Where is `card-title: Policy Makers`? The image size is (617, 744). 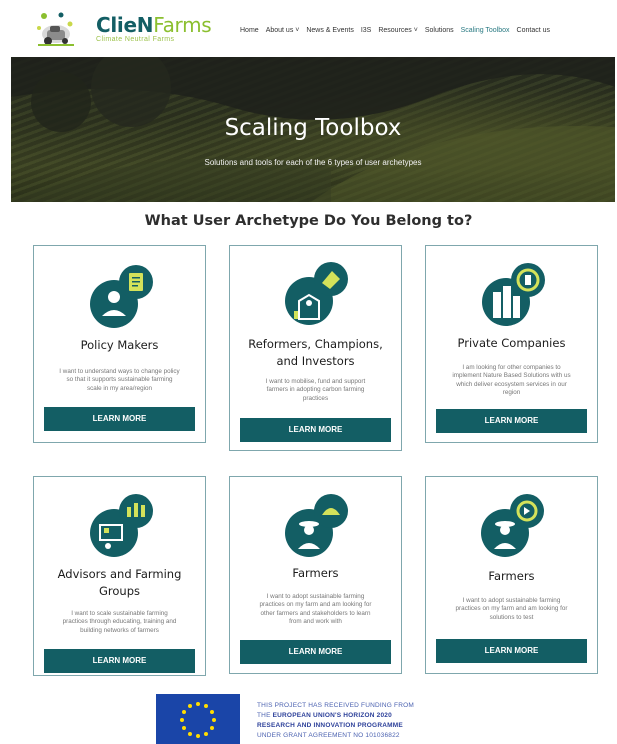
card-title: Policy Makers is located at coordinates (119, 345).